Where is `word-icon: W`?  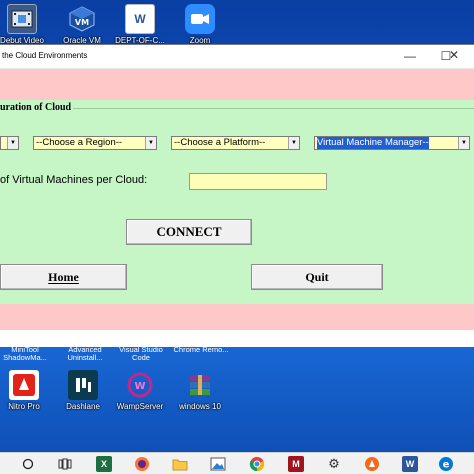 word-icon: W is located at coordinates (410, 464).